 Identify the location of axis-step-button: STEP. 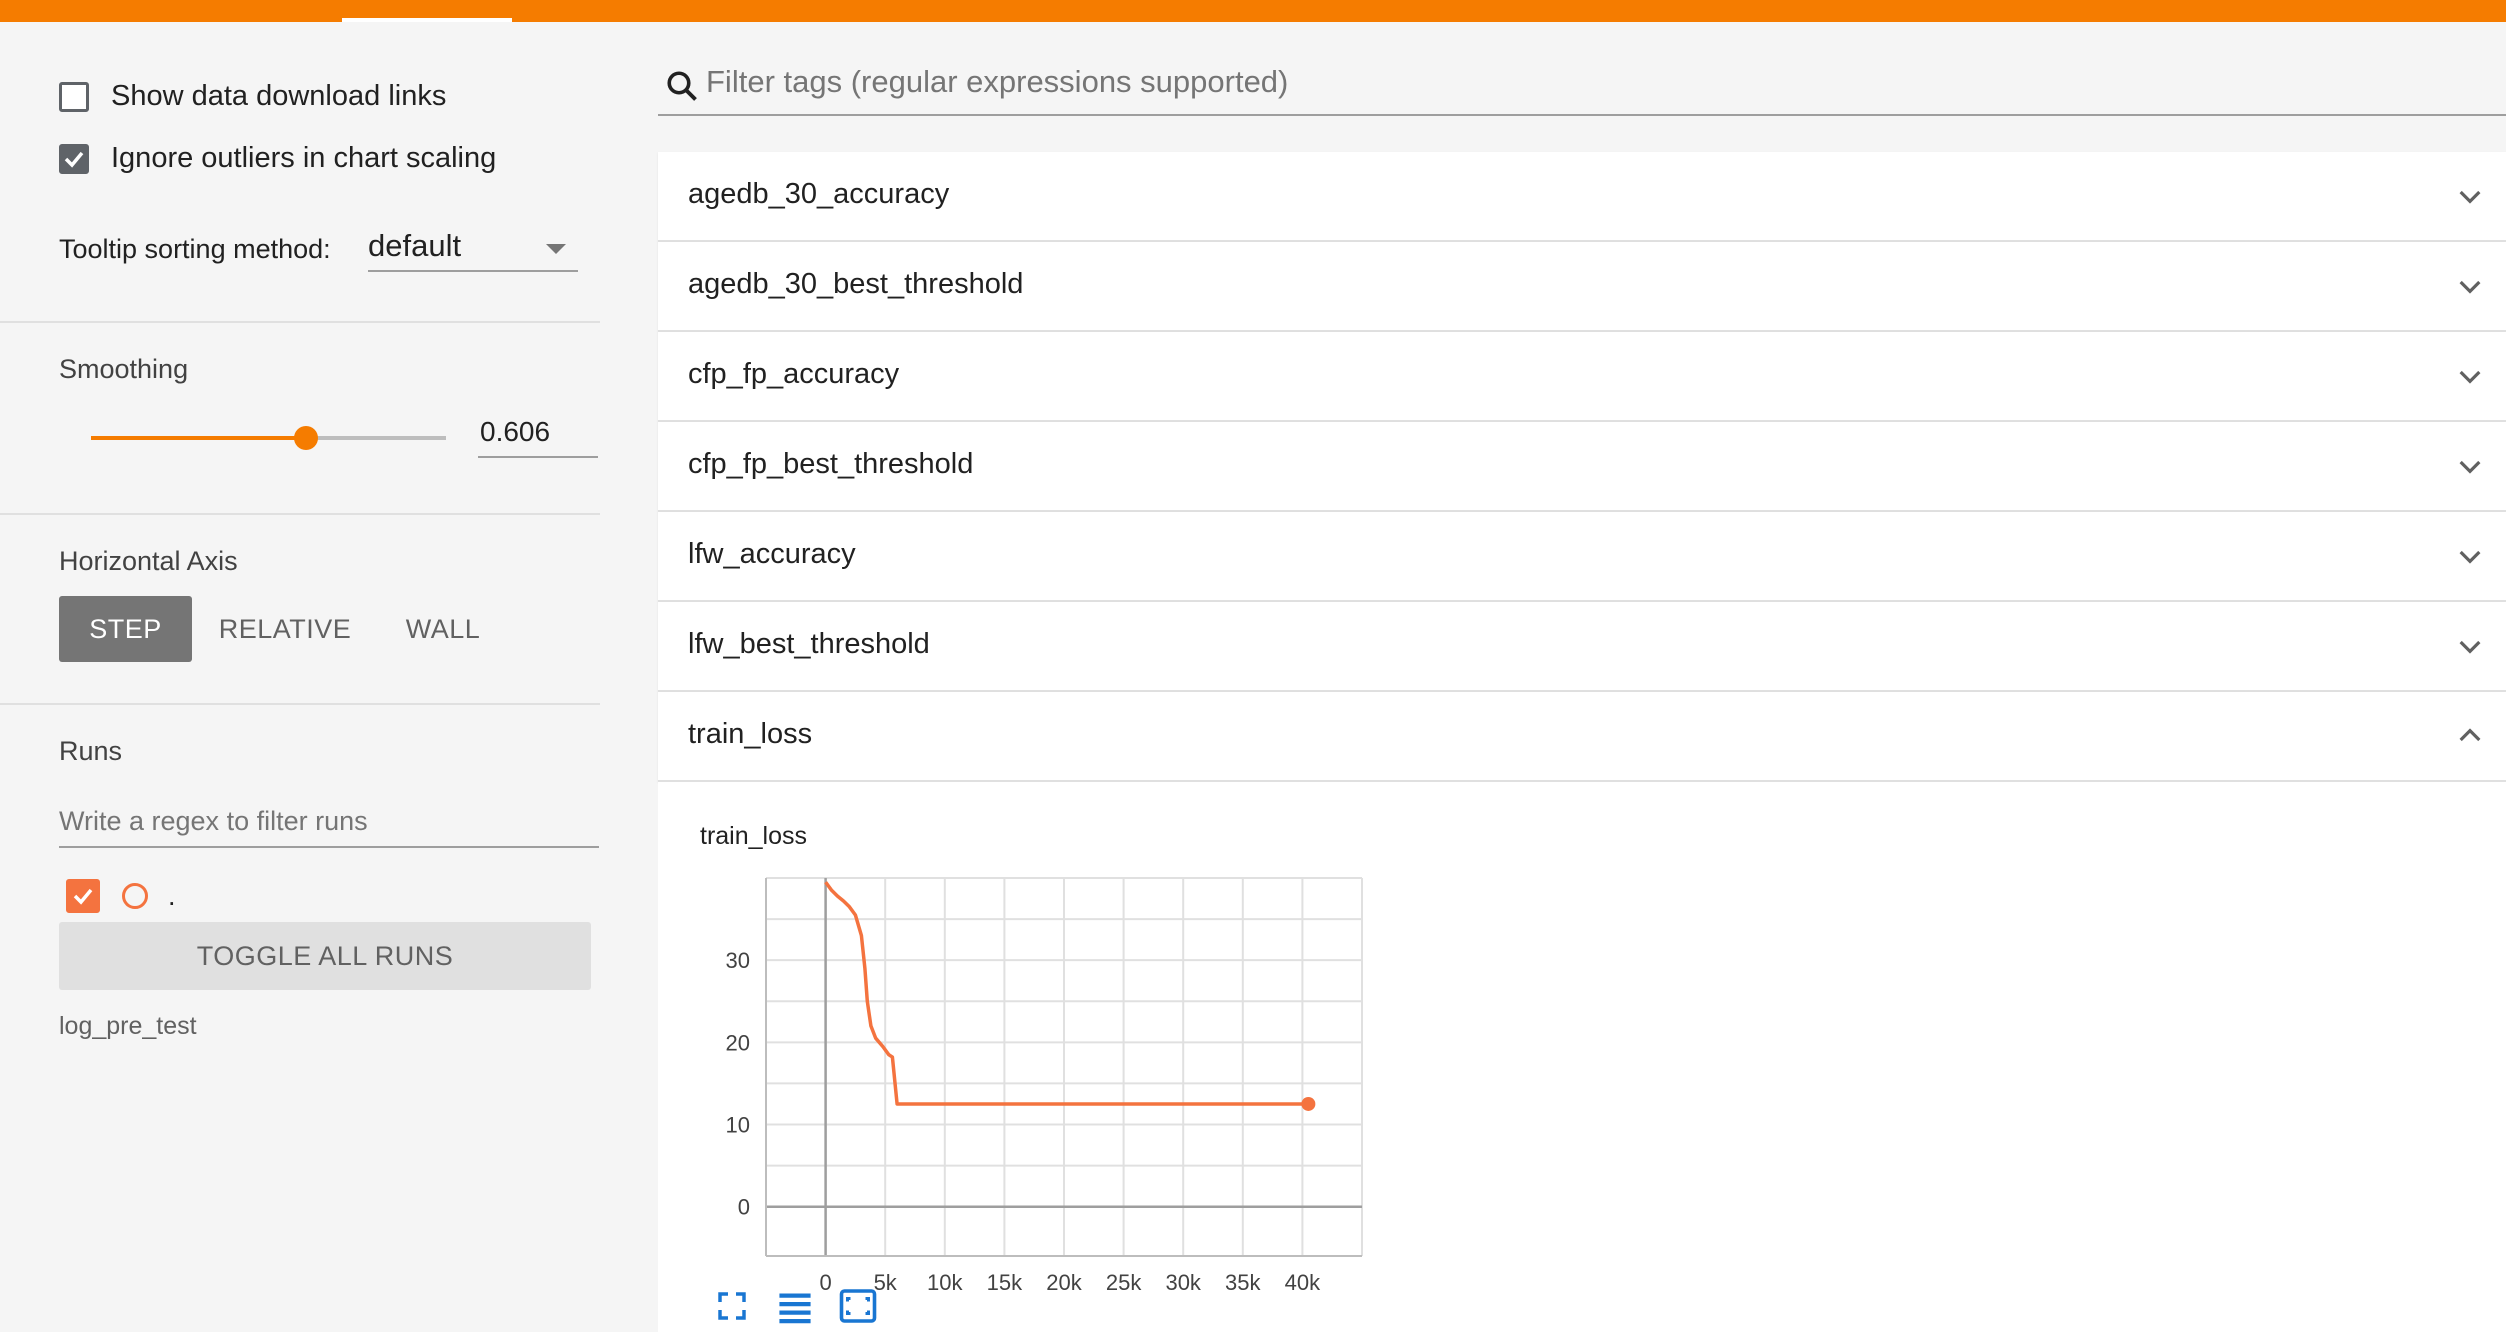
(125, 629).